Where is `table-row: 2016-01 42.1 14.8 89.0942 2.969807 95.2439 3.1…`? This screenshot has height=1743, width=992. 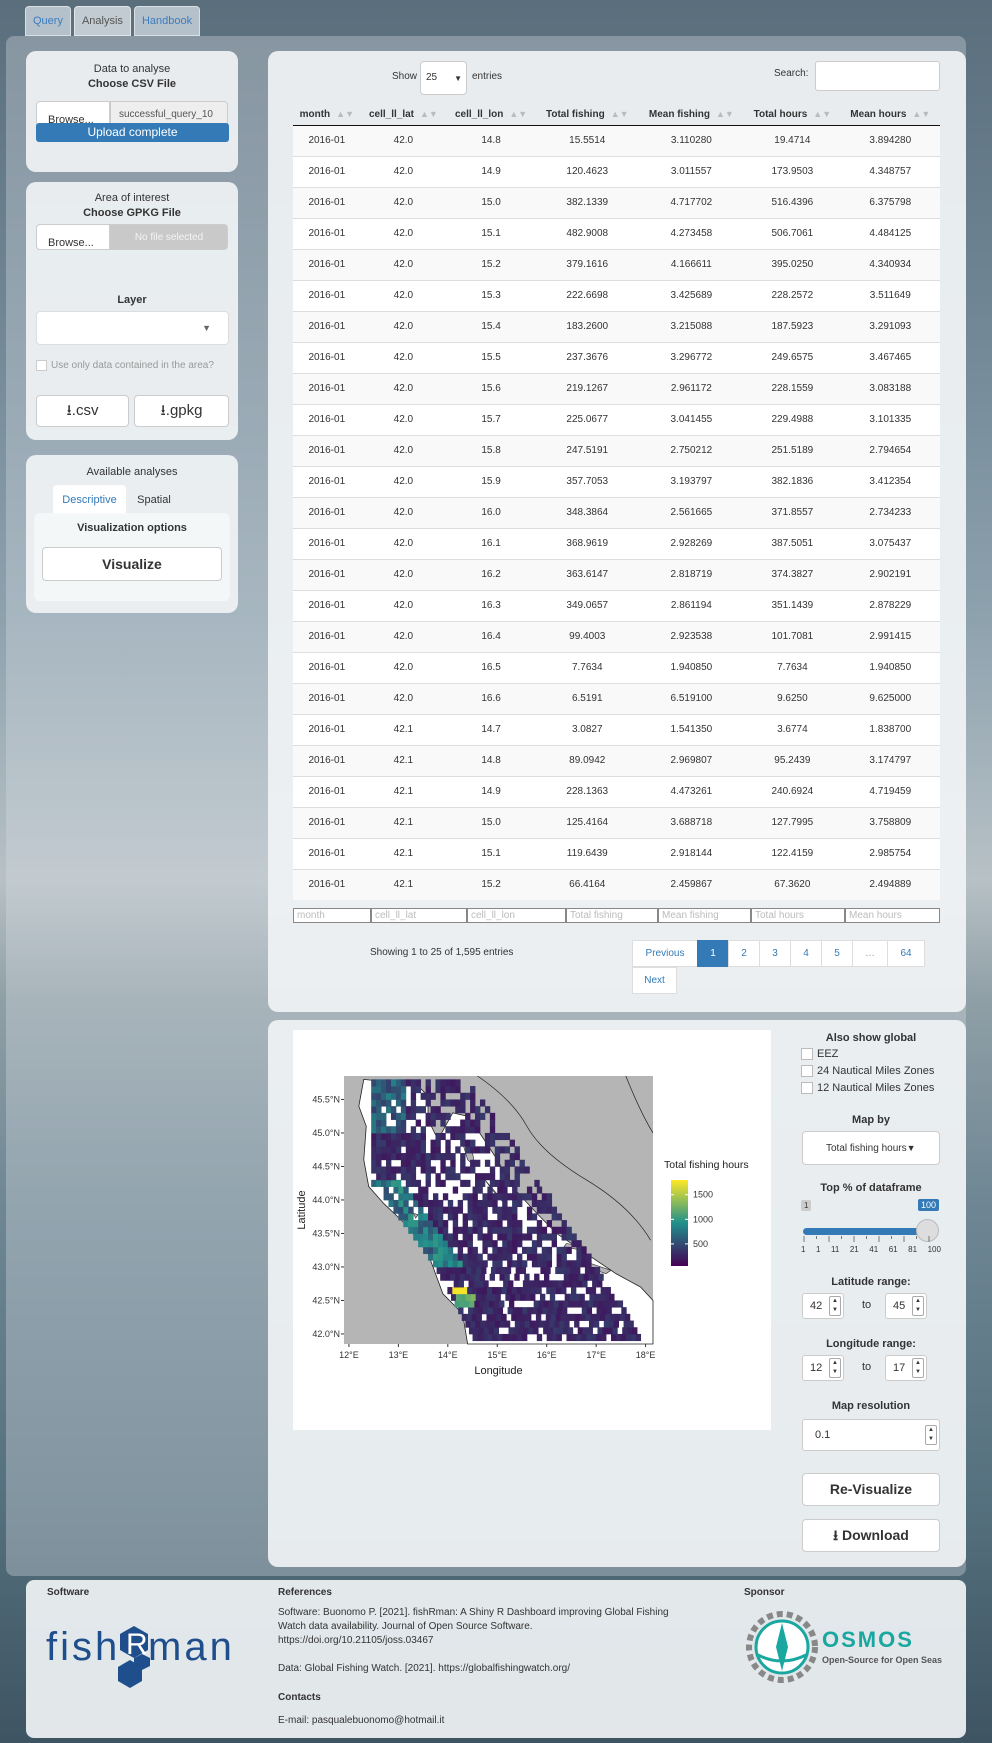 table-row: 2016-01 42.1 14.8 89.0942 2.969807 95.2439 3.1… is located at coordinates (616, 760).